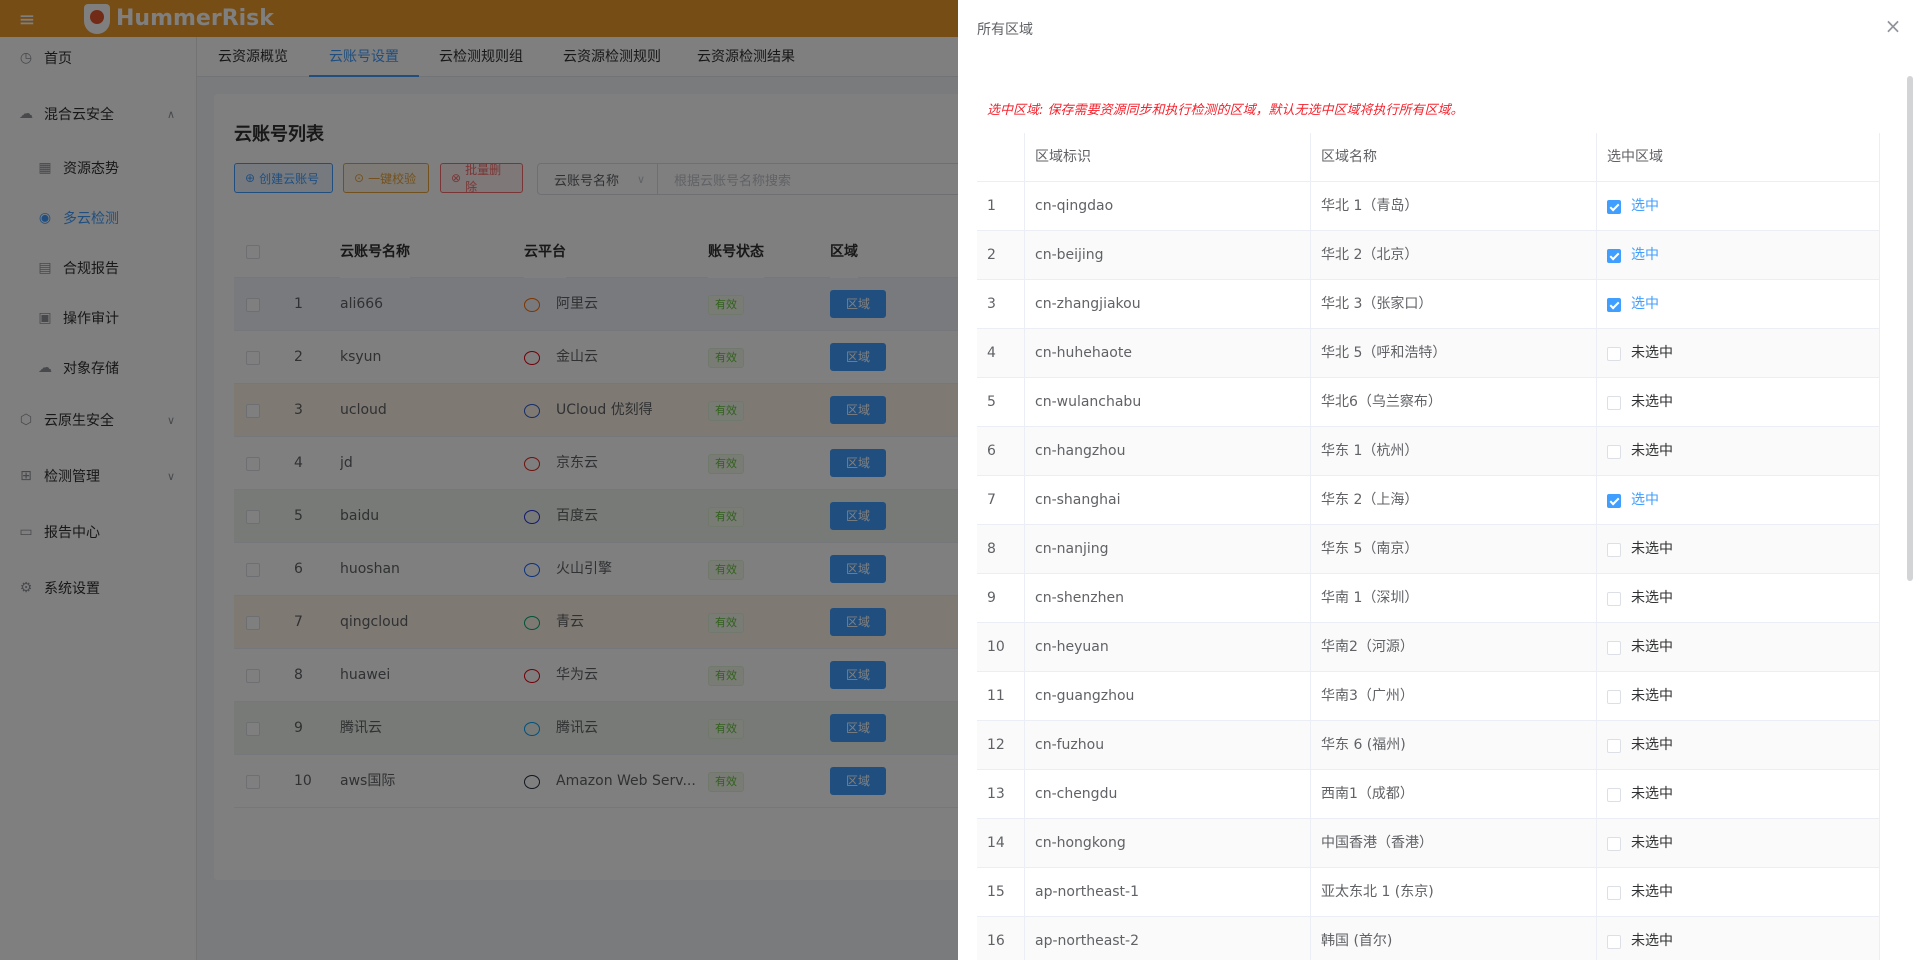 The width and height of the screenshot is (1916, 960). Describe the element at coordinates (1001, 549) in the screenshot. I see `region-index: 8` at that location.